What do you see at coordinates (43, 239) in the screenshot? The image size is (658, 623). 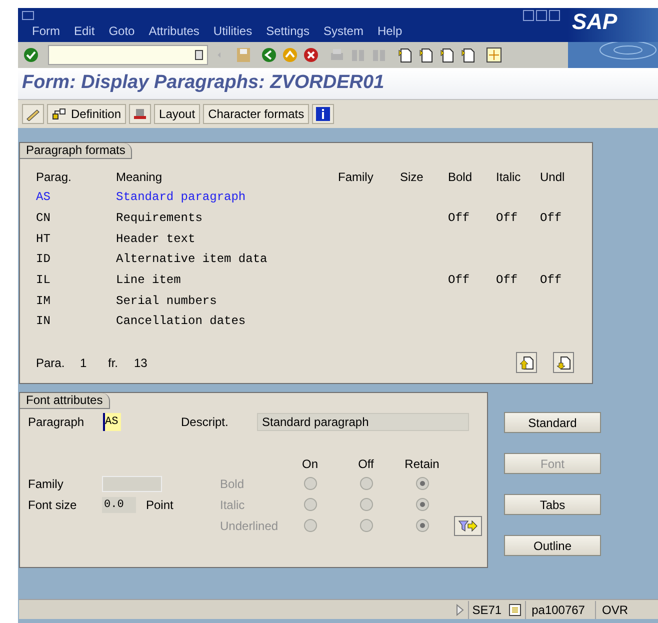 I see `table-cell: HT` at bounding box center [43, 239].